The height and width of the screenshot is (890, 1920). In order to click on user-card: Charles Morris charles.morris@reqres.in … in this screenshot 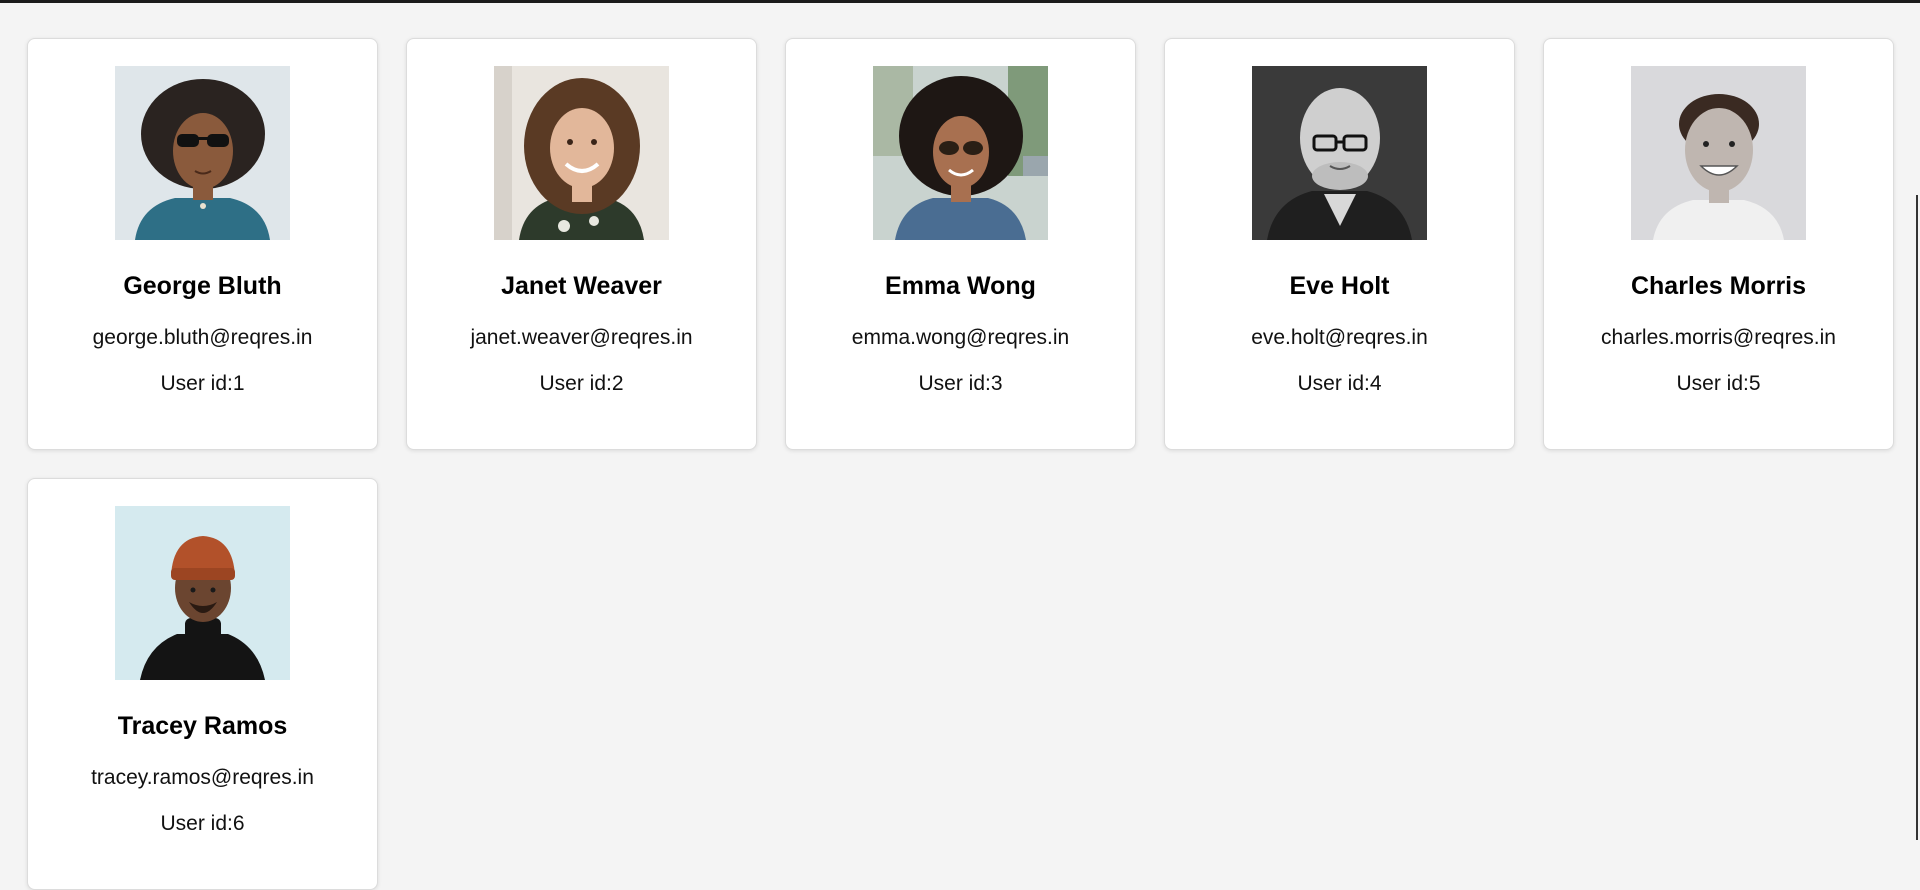, I will do `click(1718, 244)`.